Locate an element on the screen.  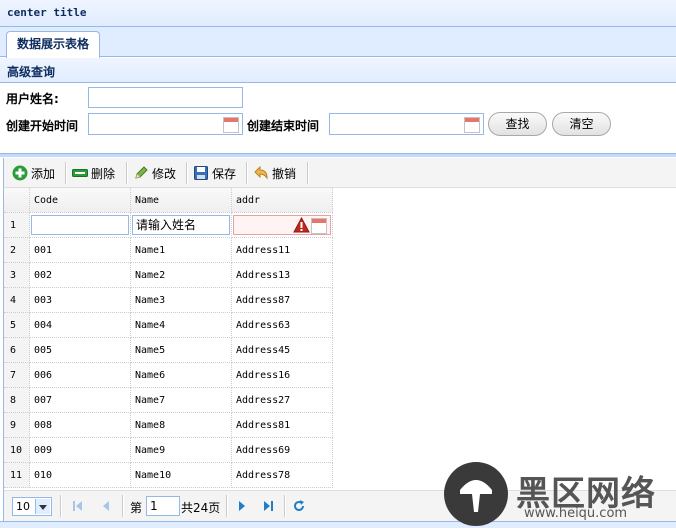
find-button: 查找 is located at coordinates (517, 124).